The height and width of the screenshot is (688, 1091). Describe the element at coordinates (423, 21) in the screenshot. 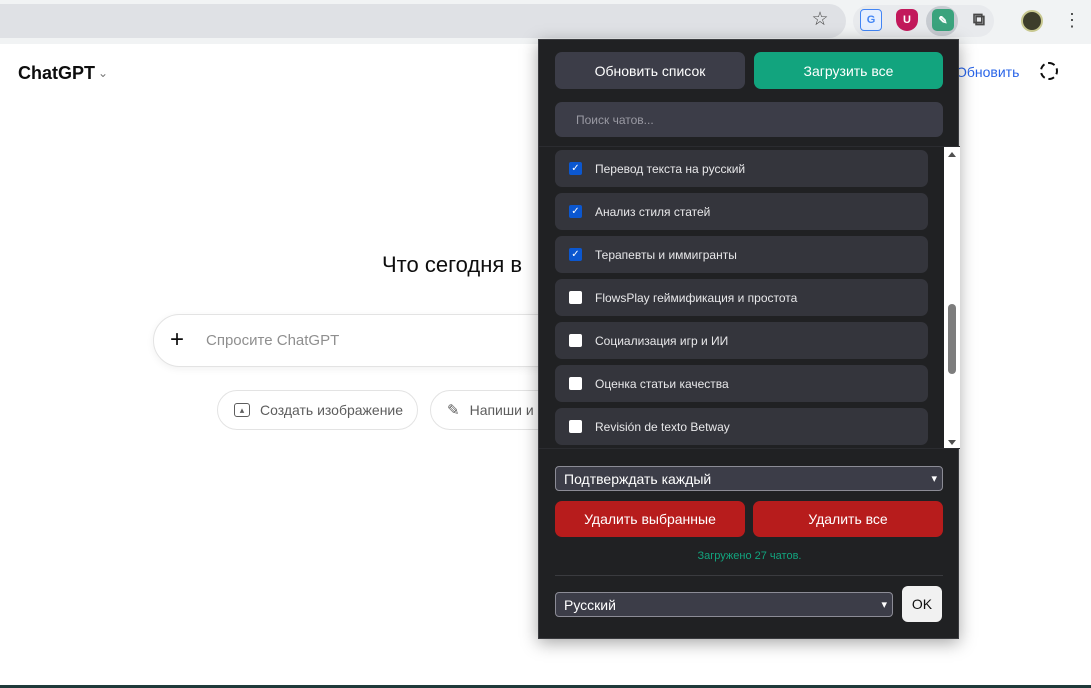

I see `address-bar` at that location.